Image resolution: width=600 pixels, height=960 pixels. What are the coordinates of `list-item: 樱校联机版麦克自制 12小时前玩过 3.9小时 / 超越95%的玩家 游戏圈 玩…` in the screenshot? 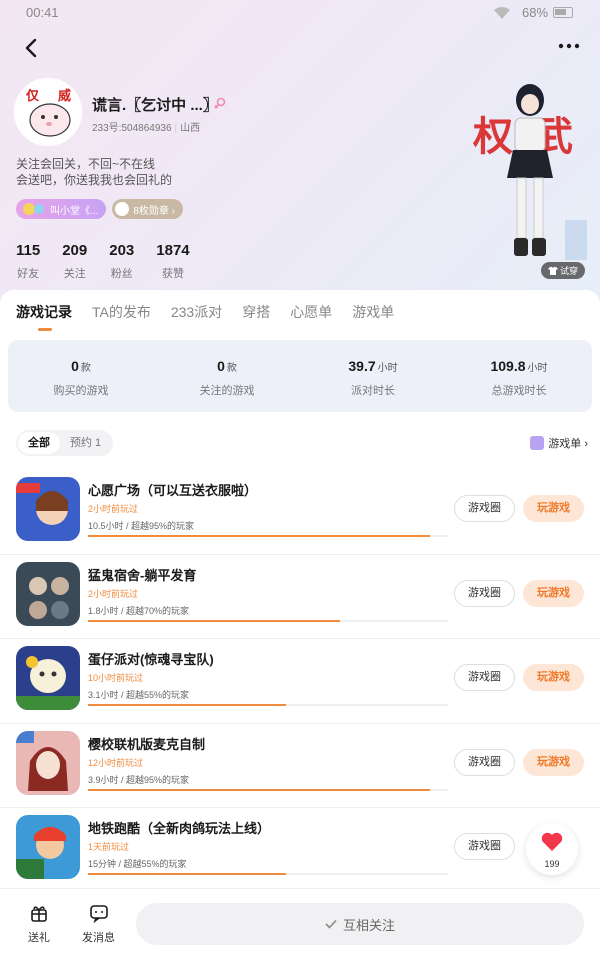 It's located at (300, 766).